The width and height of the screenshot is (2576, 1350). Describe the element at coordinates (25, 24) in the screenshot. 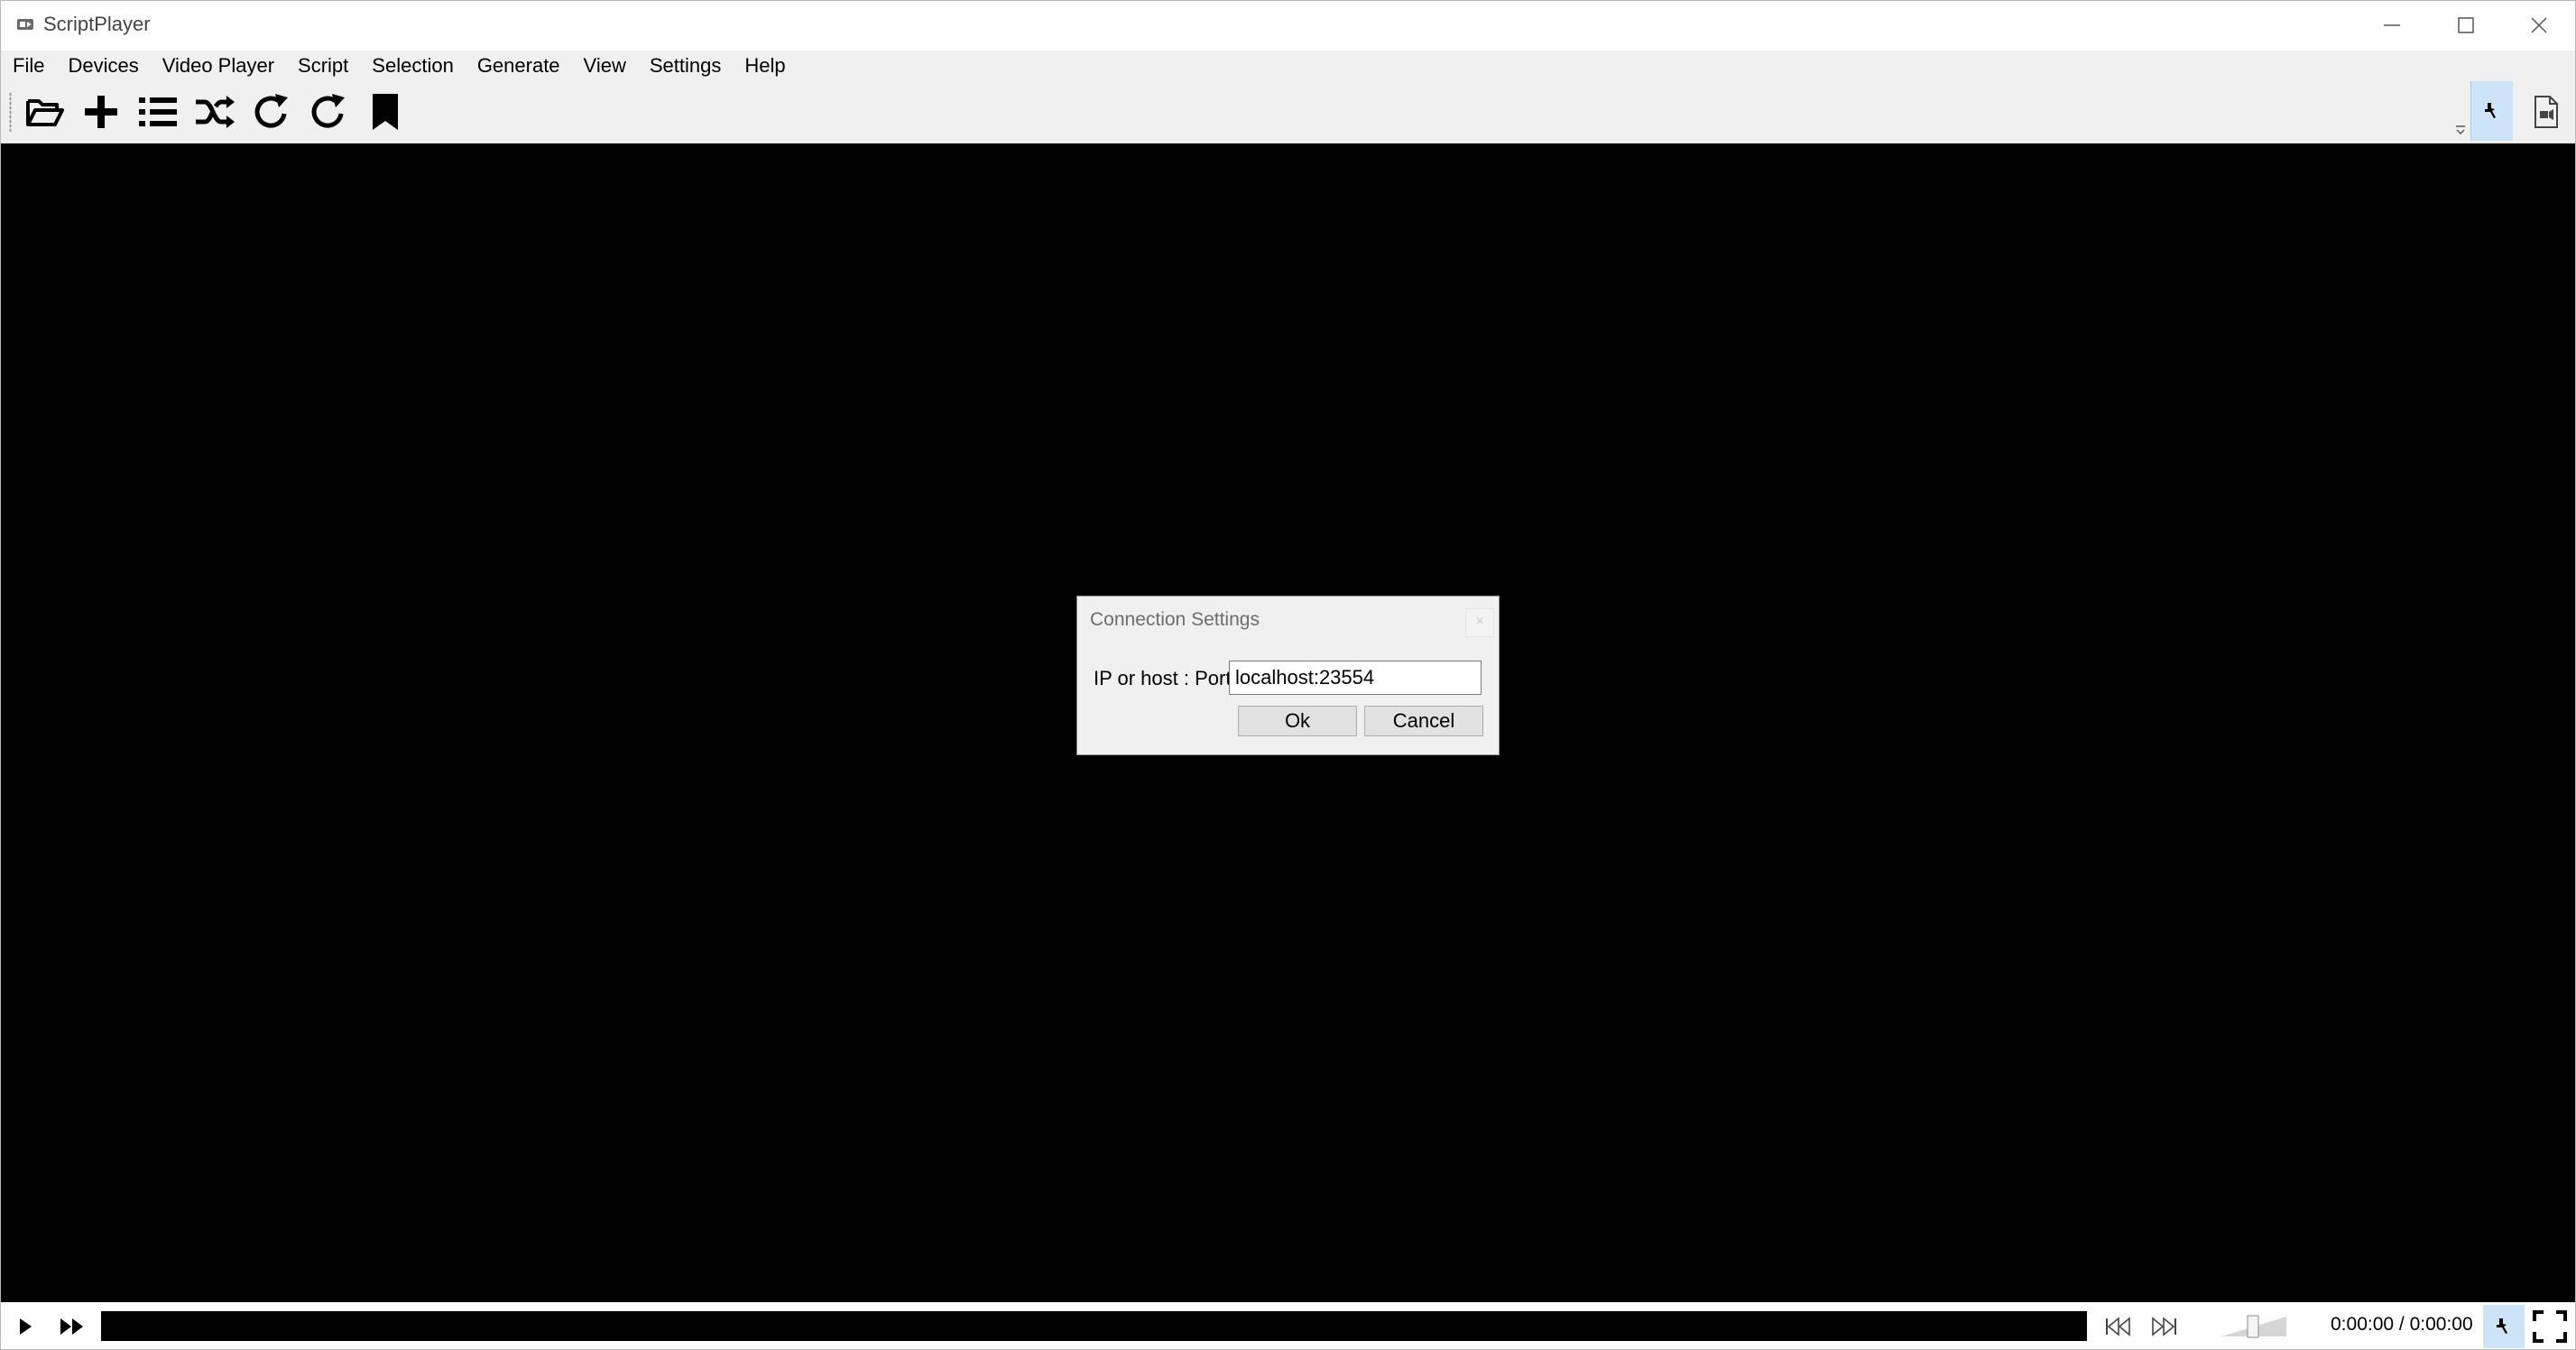

I see `app-icon` at that location.